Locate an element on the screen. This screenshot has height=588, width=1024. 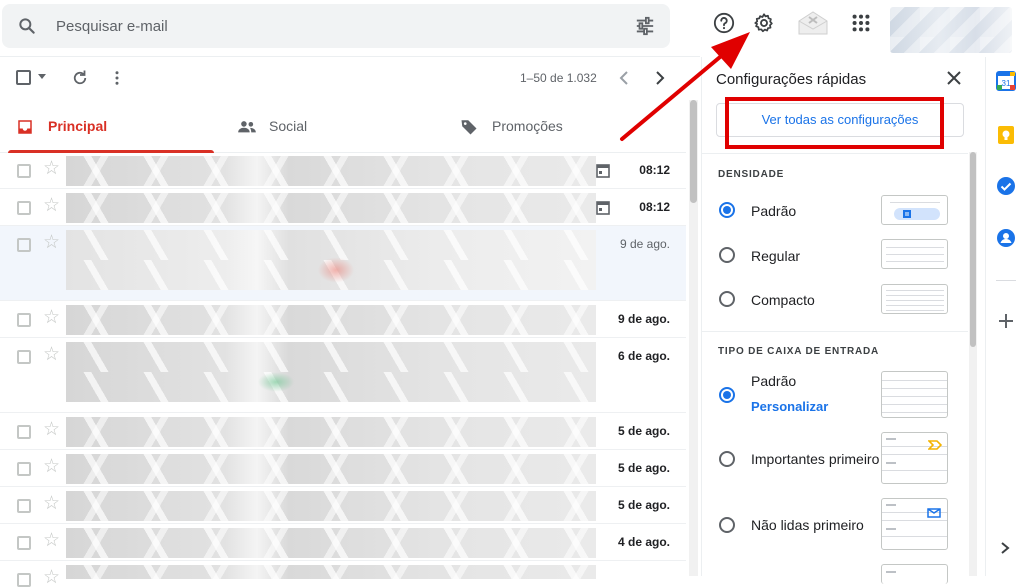
pagination-range: 1–50 de 1.032 is located at coordinates (558, 78).